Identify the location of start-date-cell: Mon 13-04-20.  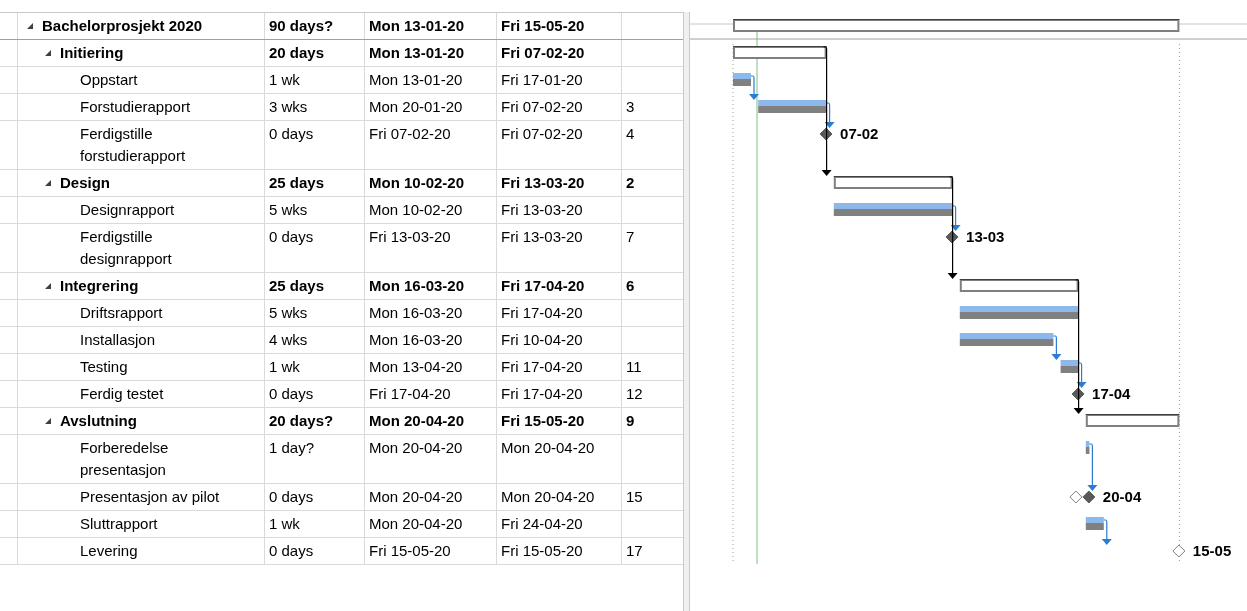
(431, 367).